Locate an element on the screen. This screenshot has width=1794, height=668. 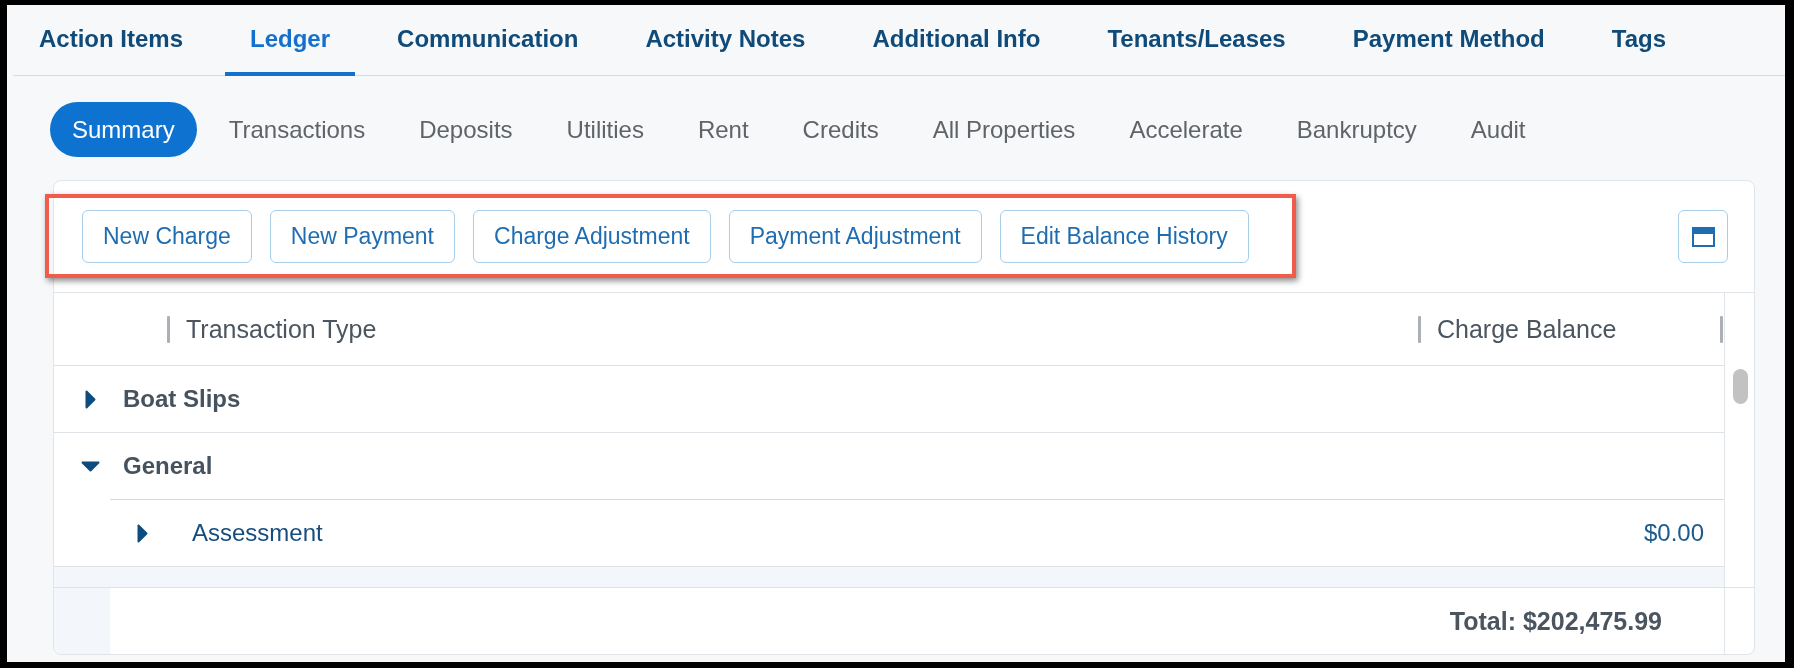
main-tab: Payment Method is located at coordinates (1448, 40).